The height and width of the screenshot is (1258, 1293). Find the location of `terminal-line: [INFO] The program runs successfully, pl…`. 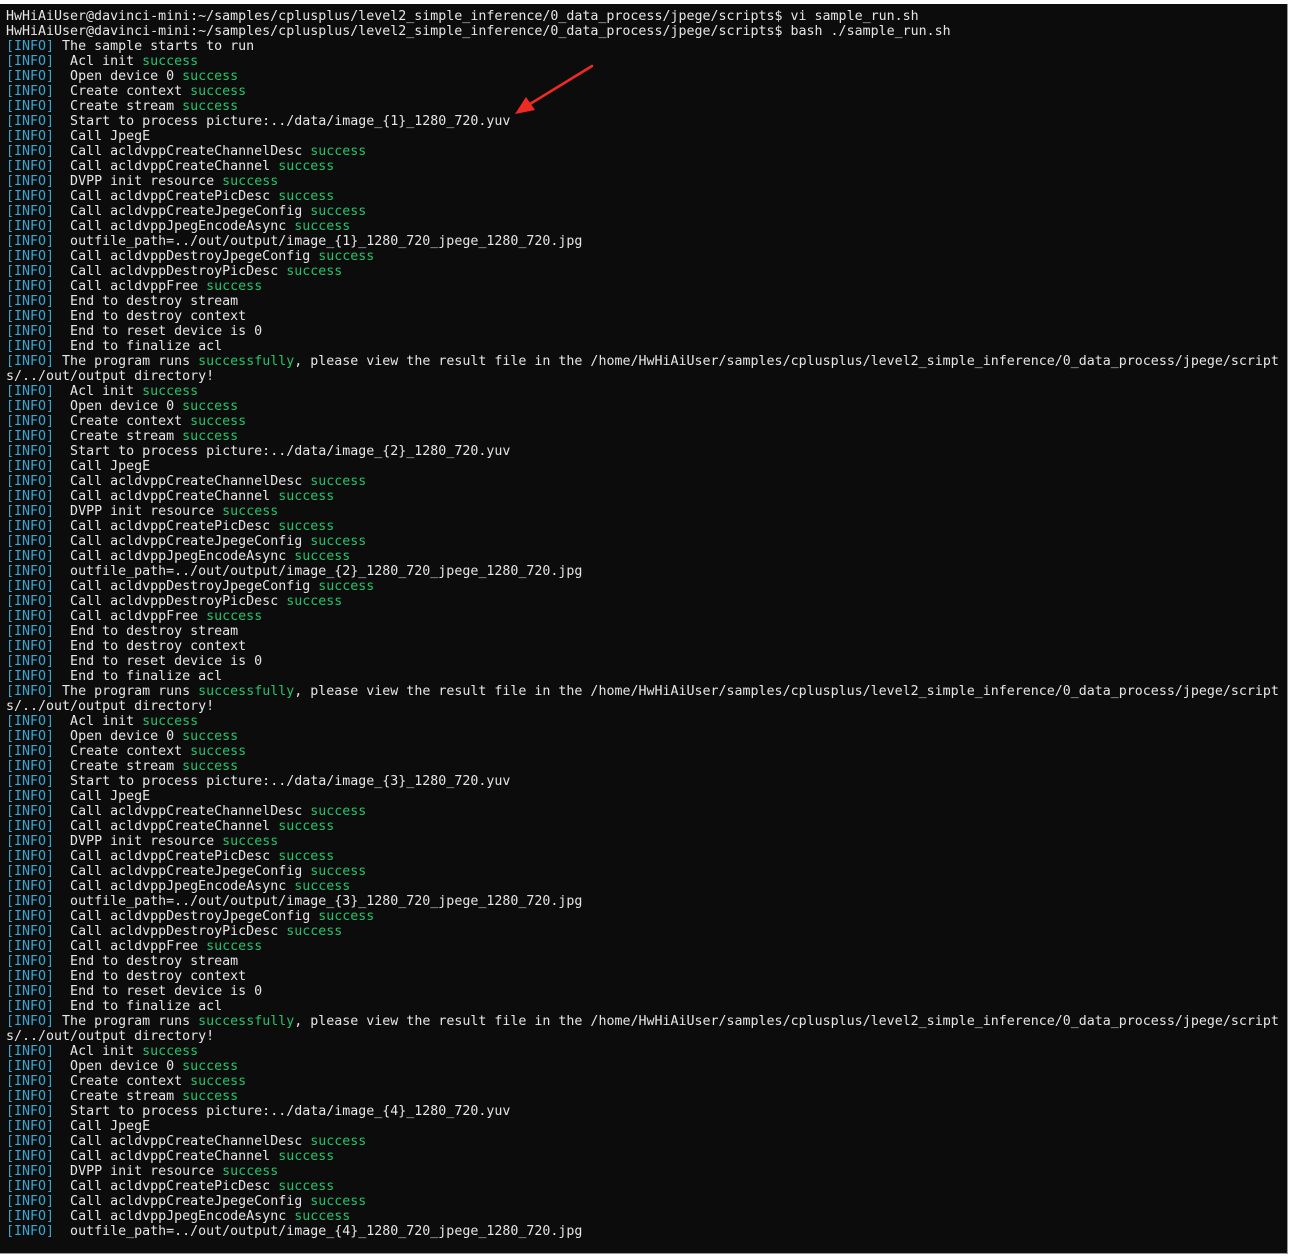

terminal-line: [INFO] The program runs successfully, pl… is located at coordinates (642, 361).